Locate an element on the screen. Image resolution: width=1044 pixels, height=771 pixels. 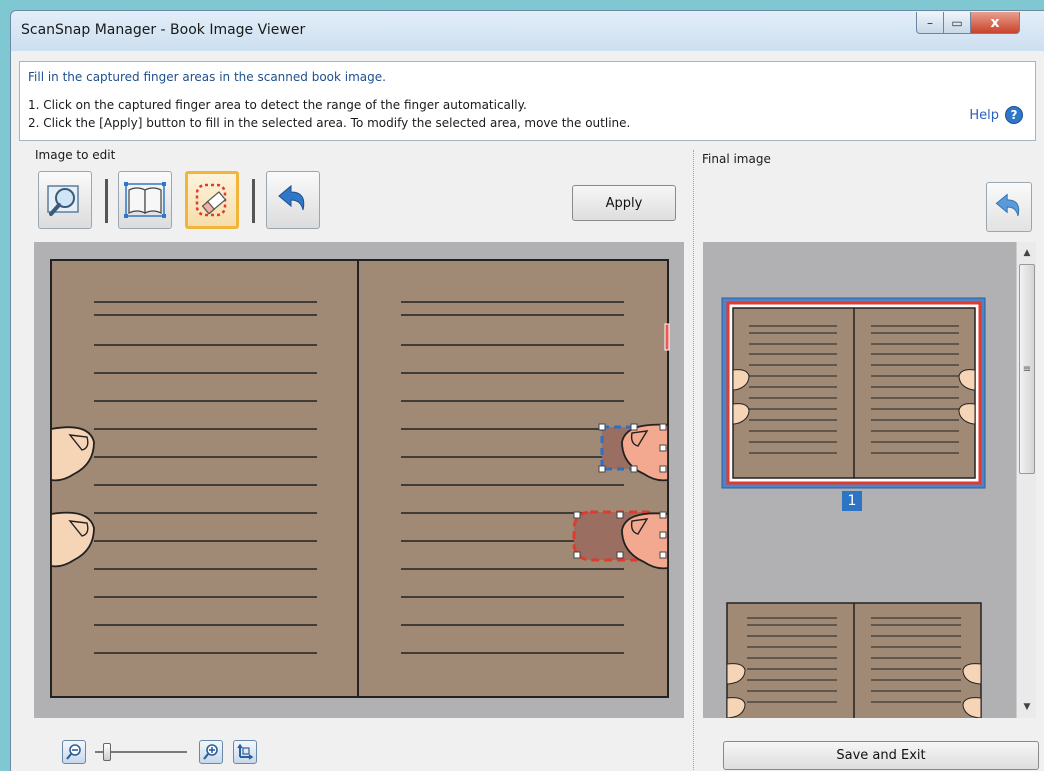
zoom-out-icon is located at coordinates (73, 752).